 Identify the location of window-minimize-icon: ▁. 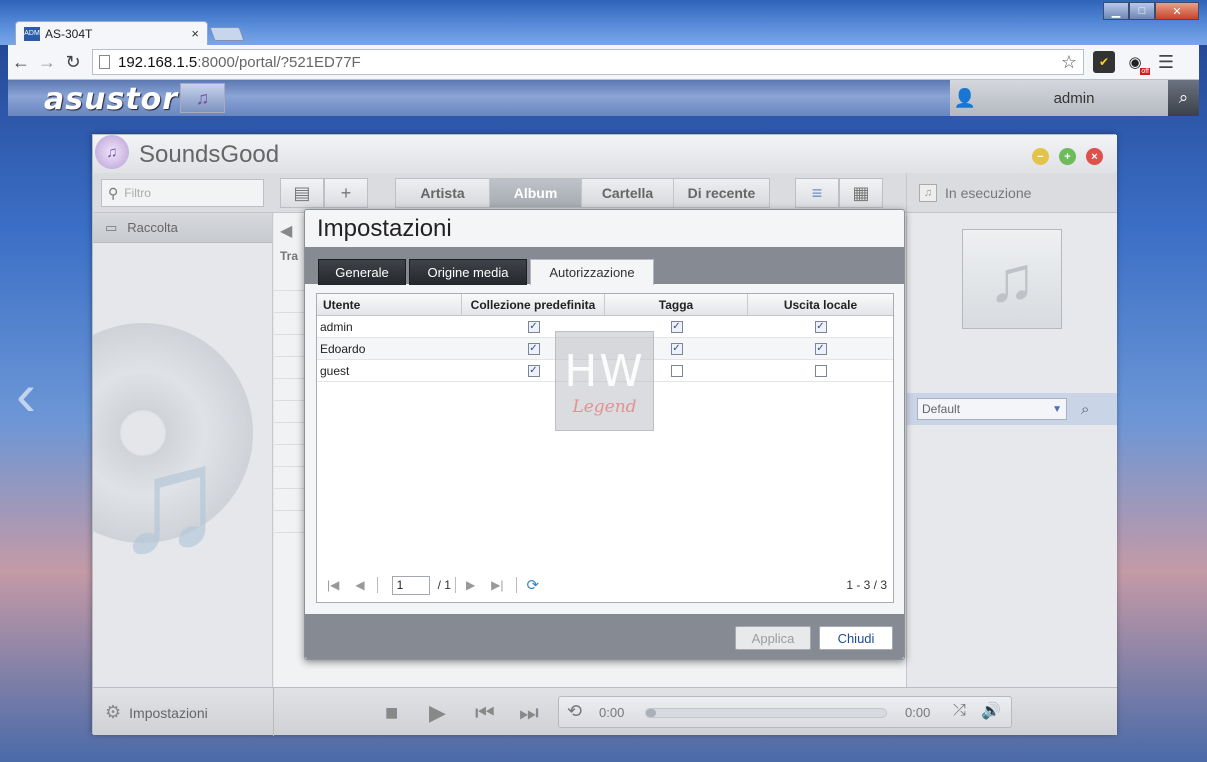
(1116, 11).